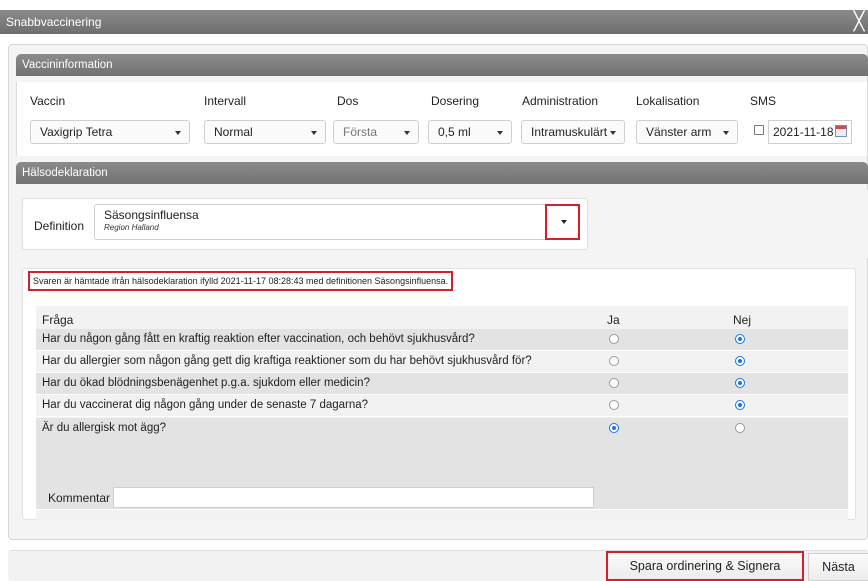 This screenshot has height=581, width=868. I want to click on comment-label: Kommentar, so click(79, 498).